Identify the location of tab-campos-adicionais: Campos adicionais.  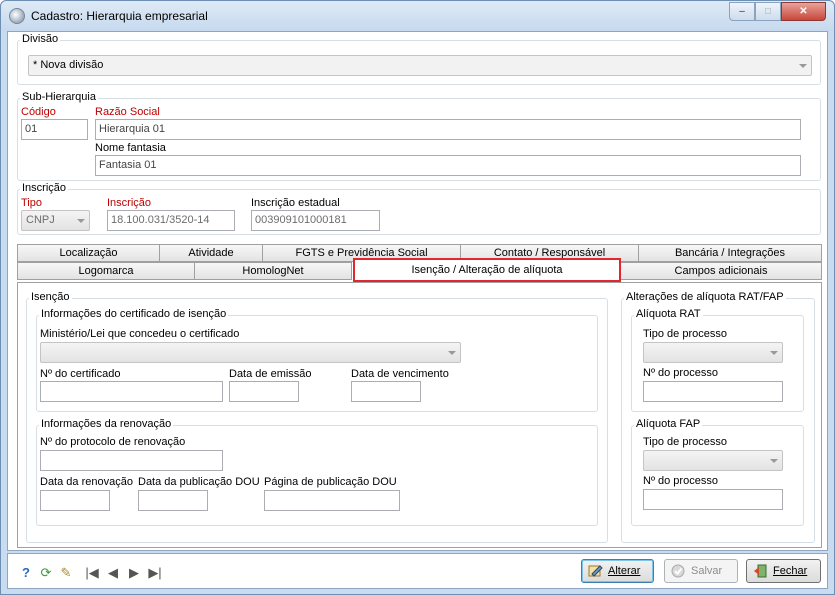
(721, 271).